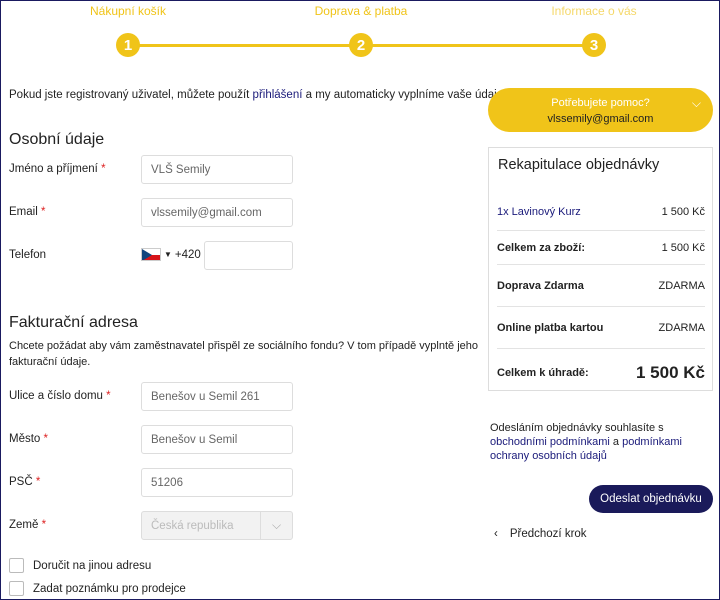 The width and height of the screenshot is (720, 600). I want to click on zip-label: PSČ *, so click(25, 482).